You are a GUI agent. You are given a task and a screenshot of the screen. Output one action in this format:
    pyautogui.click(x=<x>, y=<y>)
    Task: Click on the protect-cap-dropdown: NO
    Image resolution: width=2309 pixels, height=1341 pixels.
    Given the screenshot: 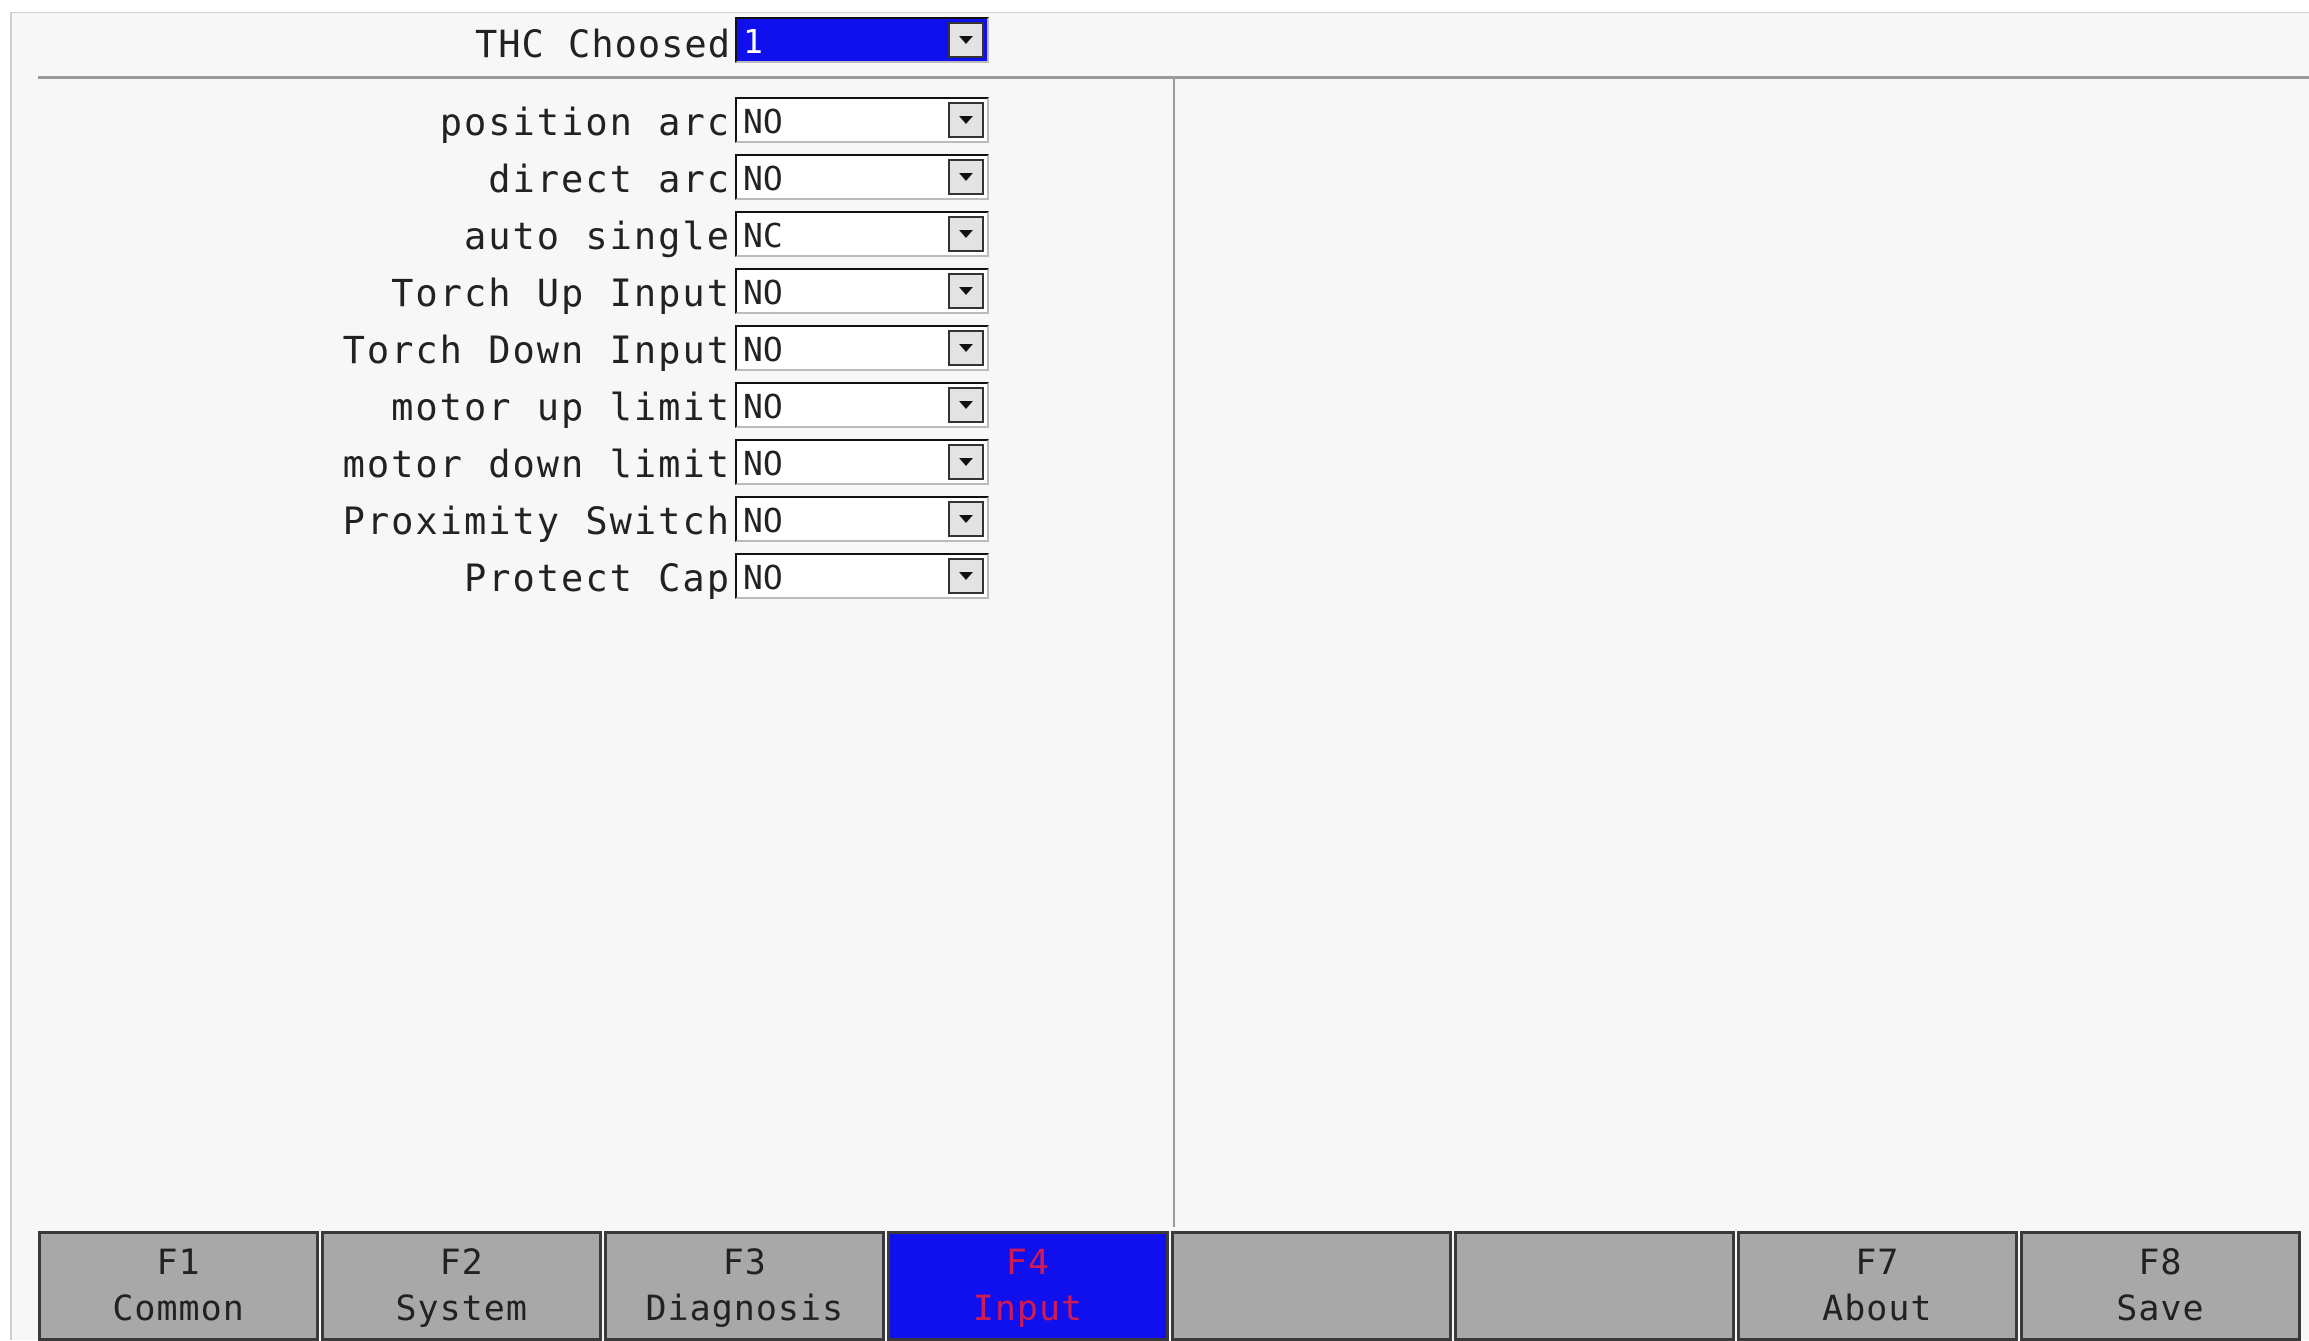 What is the action you would take?
    pyautogui.click(x=862, y=576)
    